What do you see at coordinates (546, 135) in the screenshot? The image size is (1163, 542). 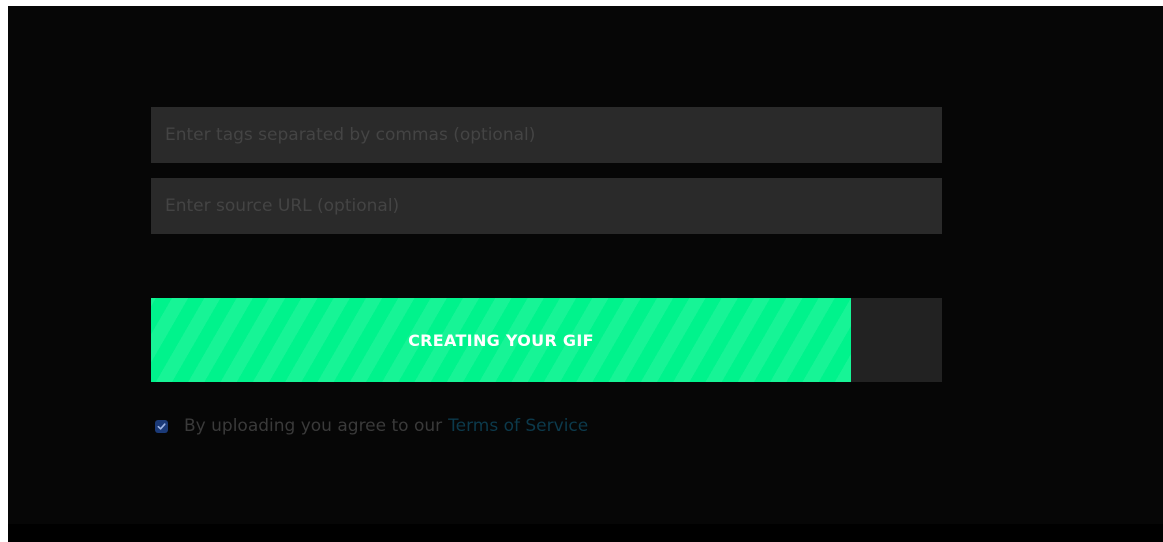 I see `tags-input` at bounding box center [546, 135].